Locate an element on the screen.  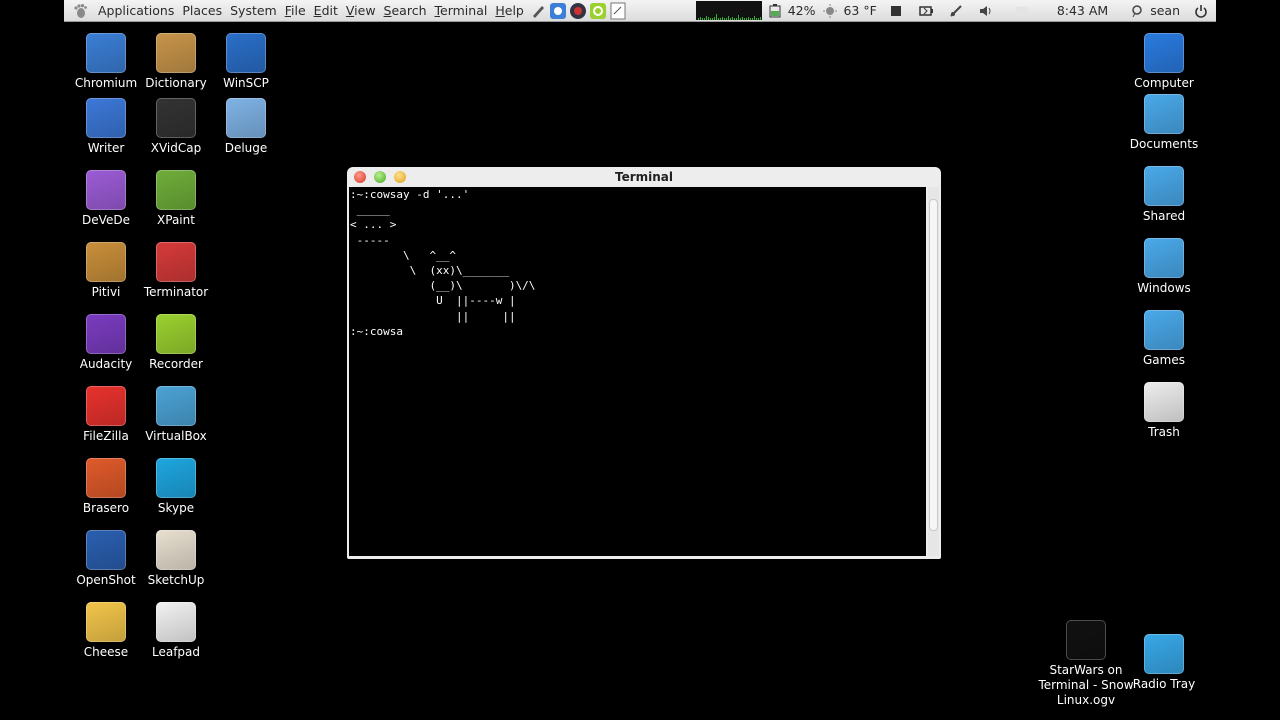
gnome-foot-icon is located at coordinates (80, 11).